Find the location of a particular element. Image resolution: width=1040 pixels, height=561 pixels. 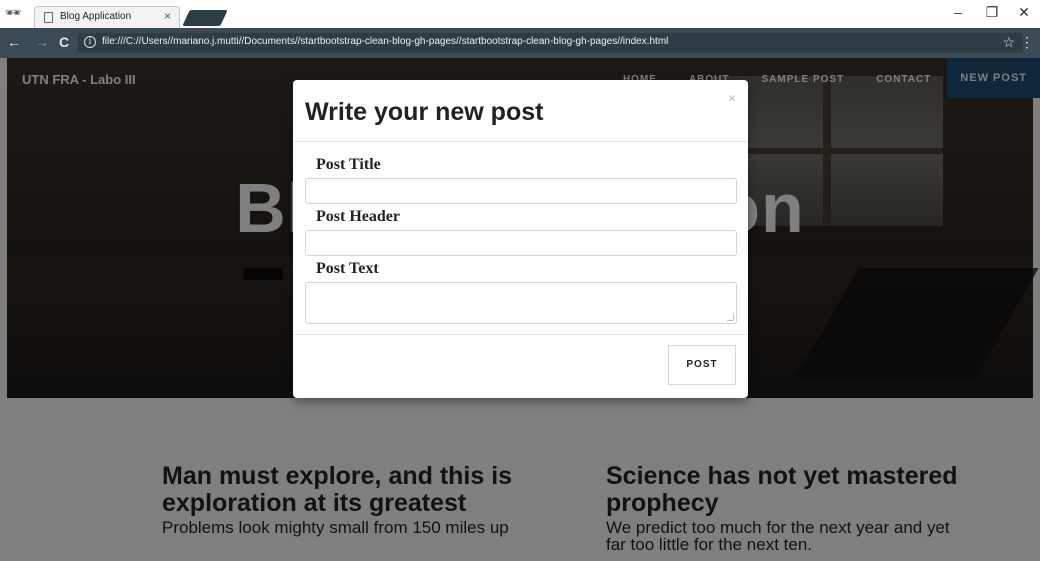

minimize-button: – is located at coordinates (958, 12).